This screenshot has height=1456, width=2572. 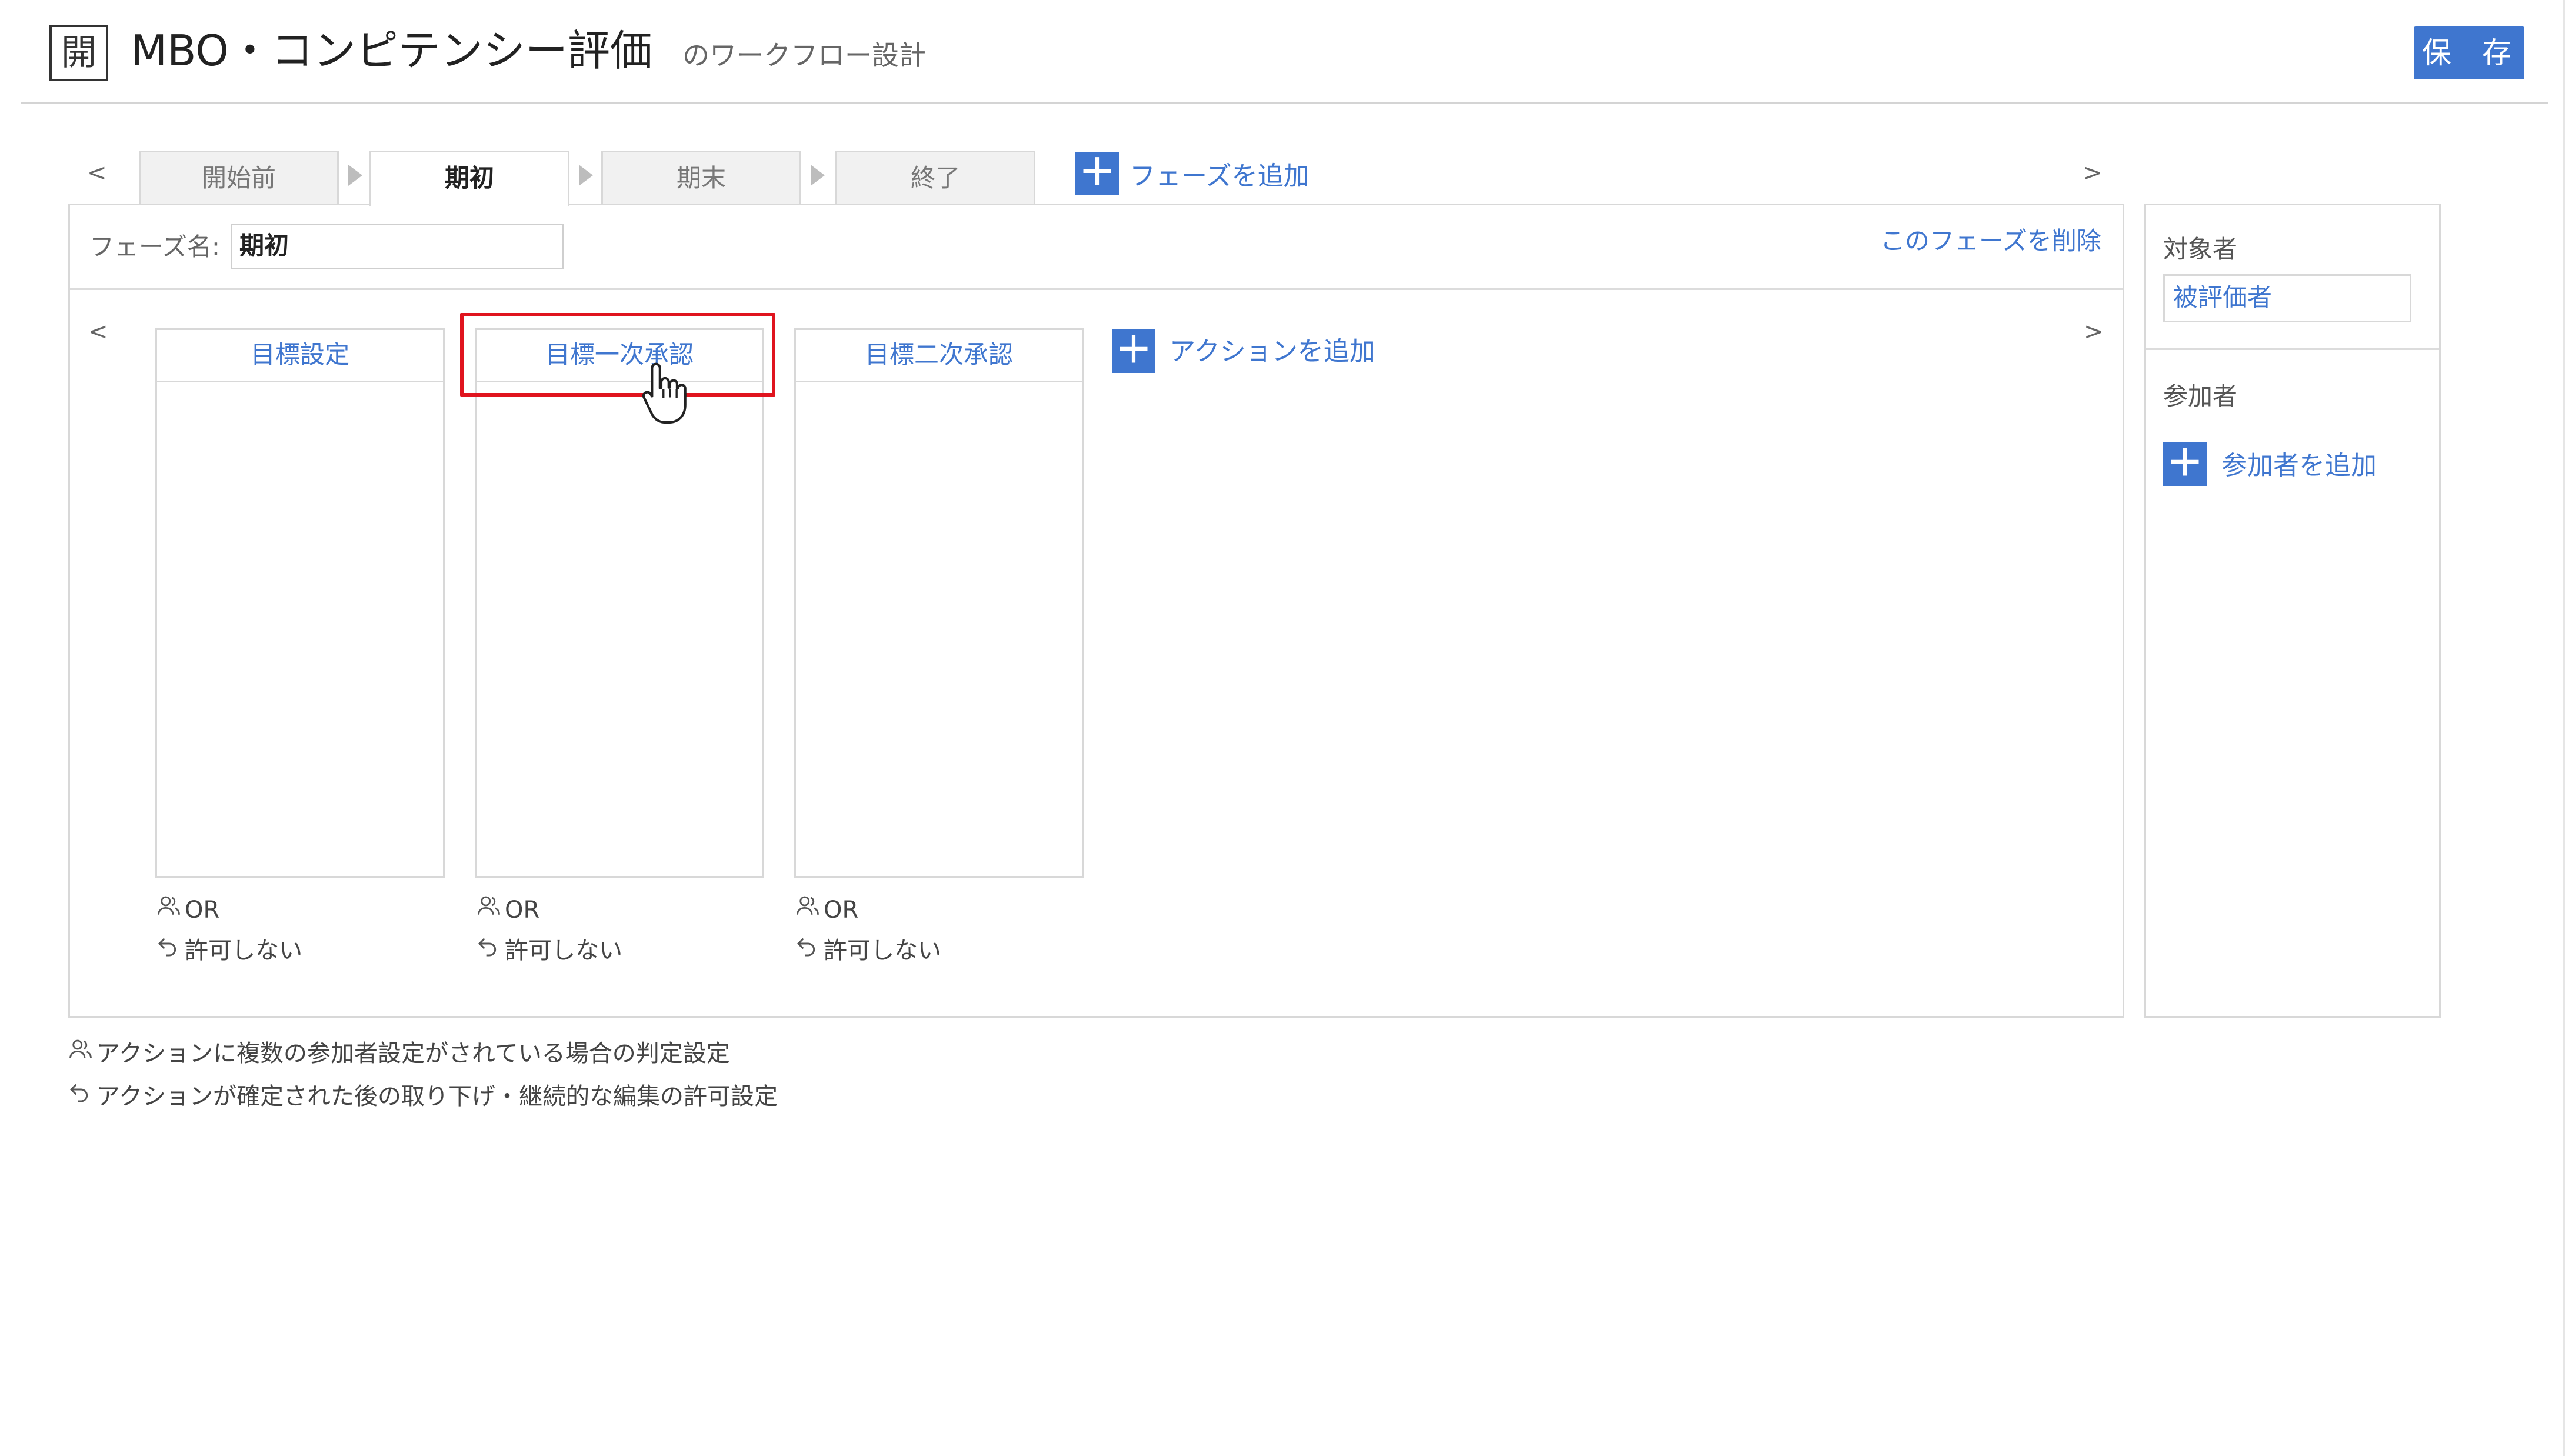 I want to click on participants-label: 参加者, so click(x=2200, y=396).